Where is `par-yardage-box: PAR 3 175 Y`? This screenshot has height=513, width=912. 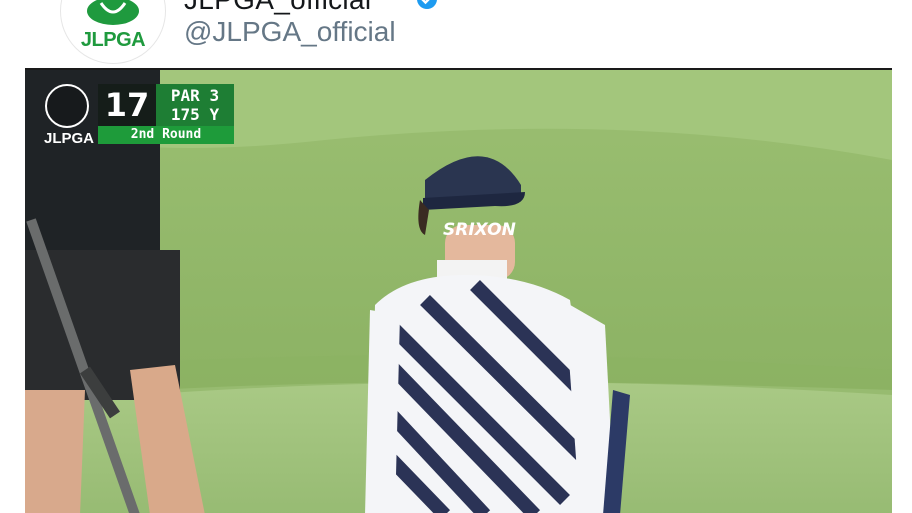 par-yardage-box: PAR 3 175 Y is located at coordinates (195, 105).